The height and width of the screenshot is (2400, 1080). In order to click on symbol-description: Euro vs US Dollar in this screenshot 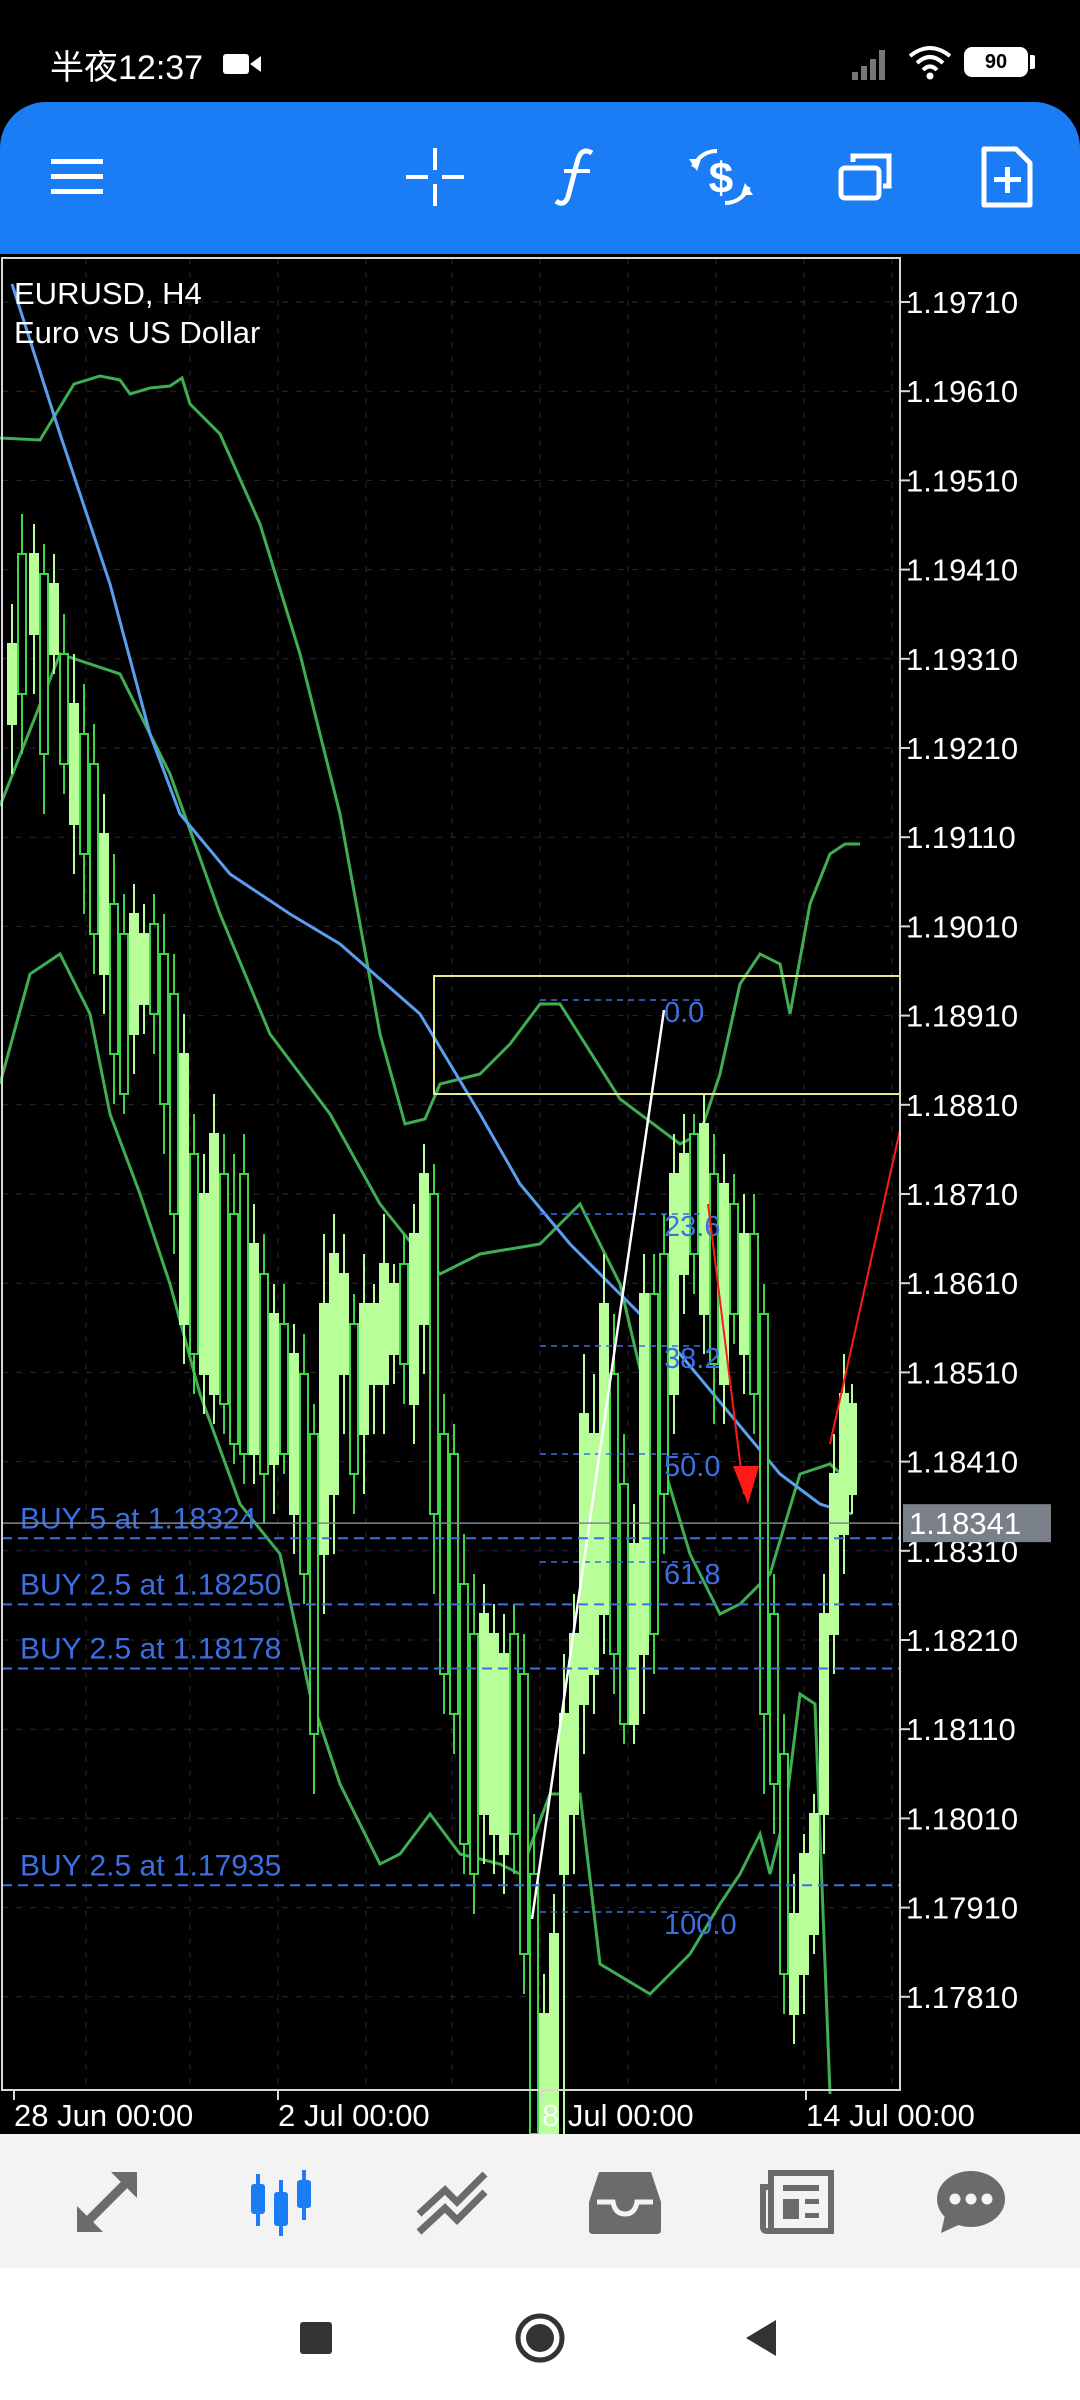, I will do `click(137, 332)`.